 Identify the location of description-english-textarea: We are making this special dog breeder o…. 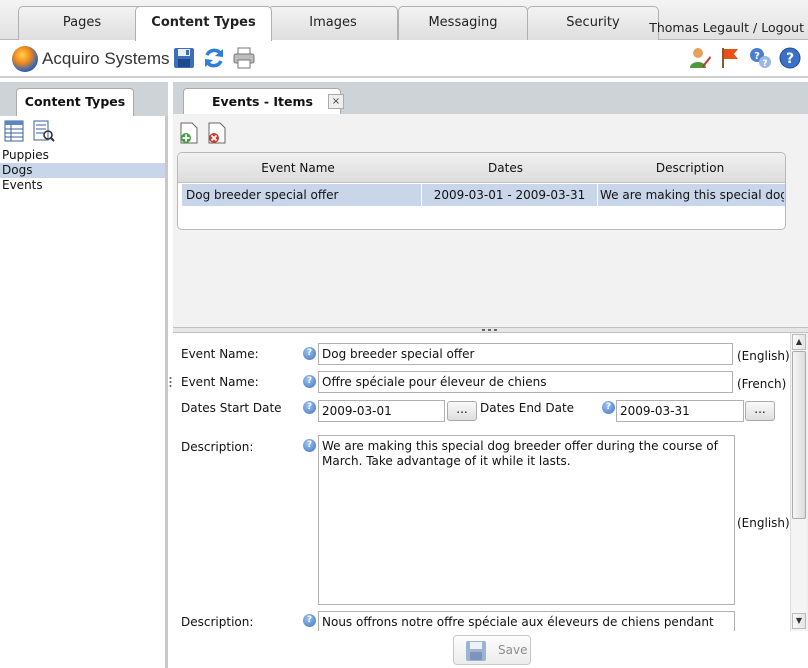
(526, 520).